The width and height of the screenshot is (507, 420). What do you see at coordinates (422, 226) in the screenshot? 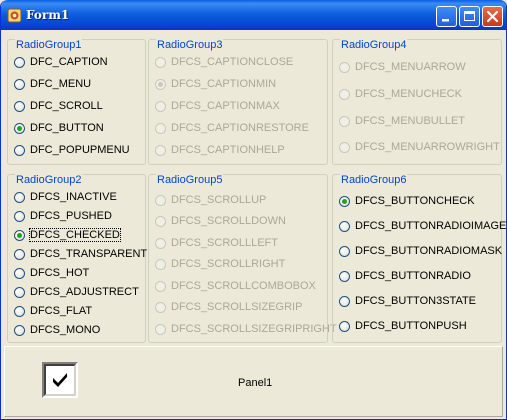
I see `radio-dfcs-buttonradioimage: DFCS_BUTTONRADIOIMAGE` at bounding box center [422, 226].